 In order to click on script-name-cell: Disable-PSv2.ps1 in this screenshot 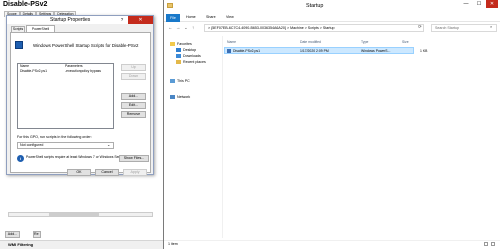, I will do `click(33, 71)`.